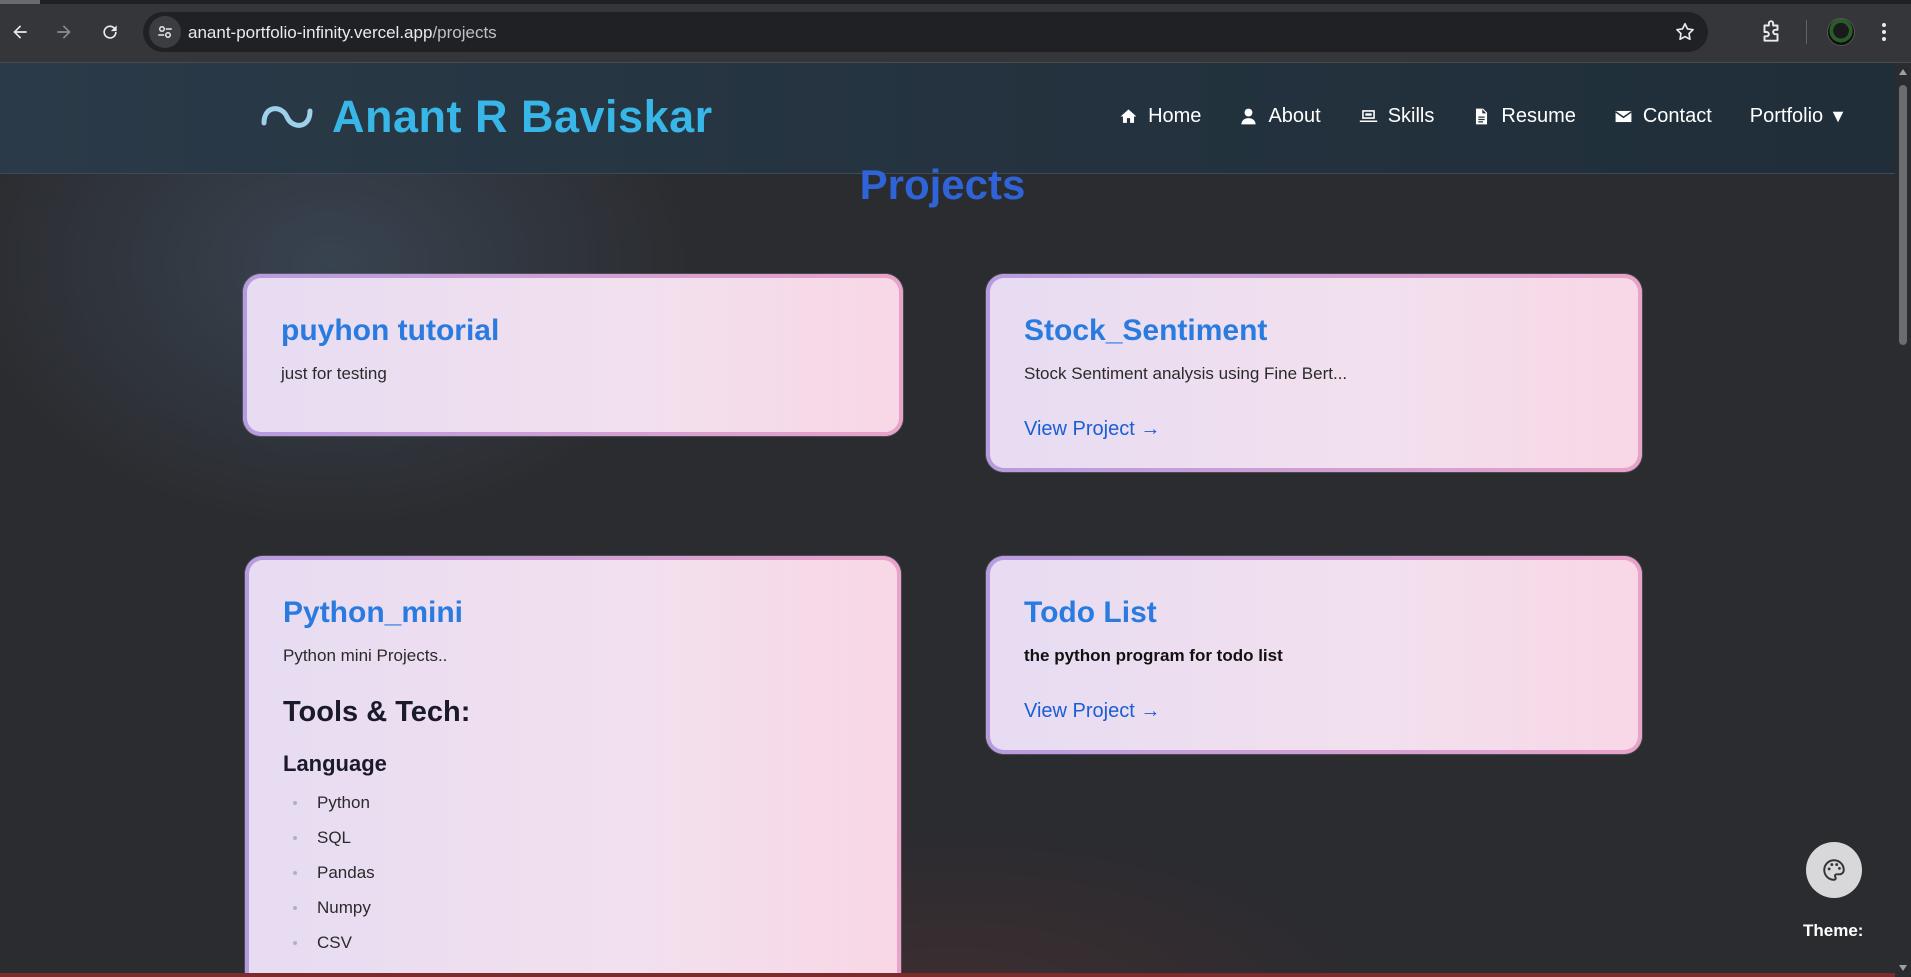  I want to click on theme-label: Theme:, so click(1833, 930).